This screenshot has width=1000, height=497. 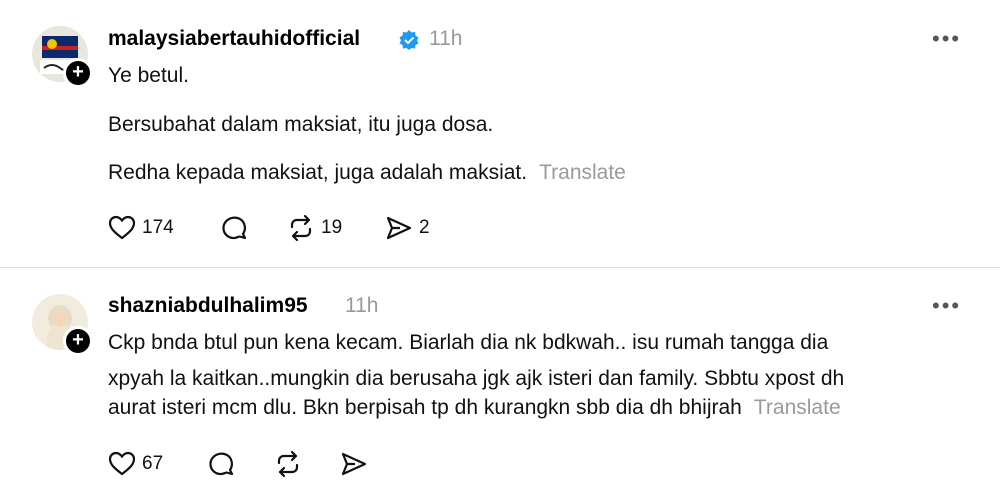 I want to click on repost-button: 19, so click(x=314, y=228).